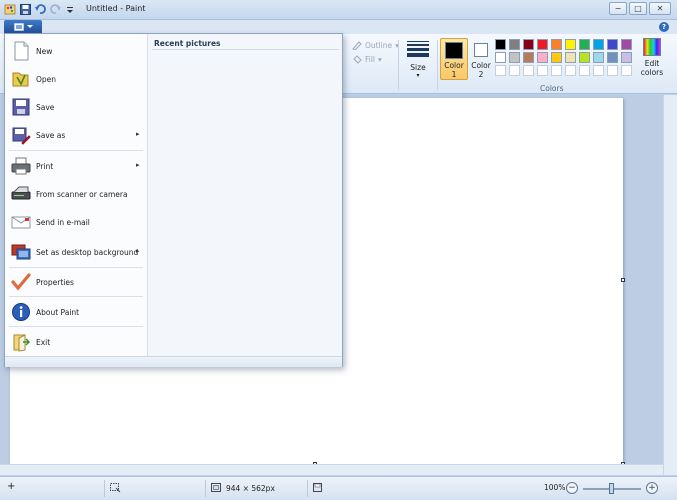  I want to click on menu-item-new: New, so click(76, 51).